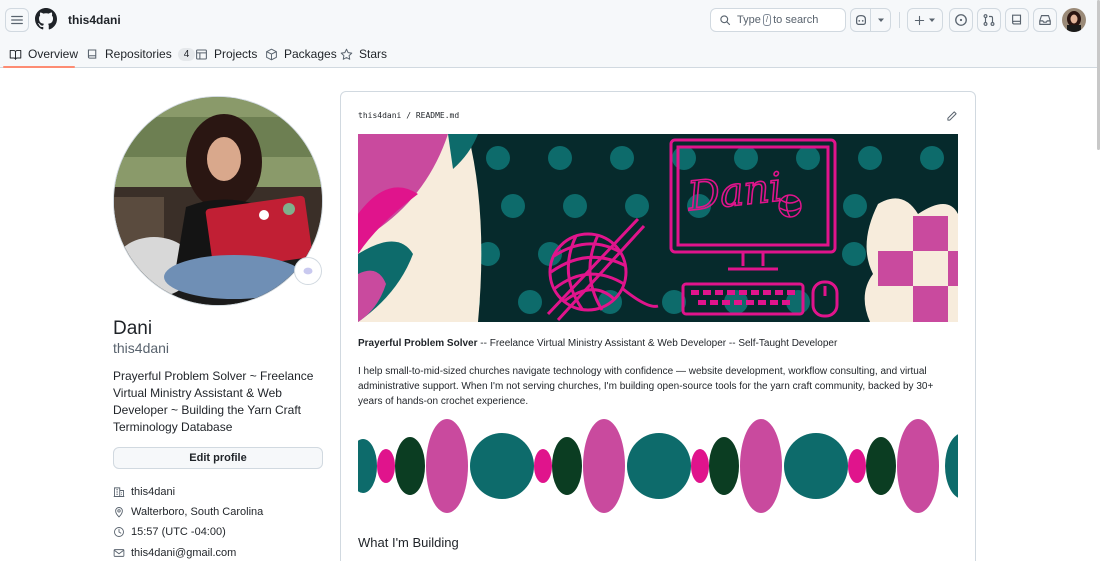  Describe the element at coordinates (119, 553) in the screenshot. I see `mail-icon` at that location.